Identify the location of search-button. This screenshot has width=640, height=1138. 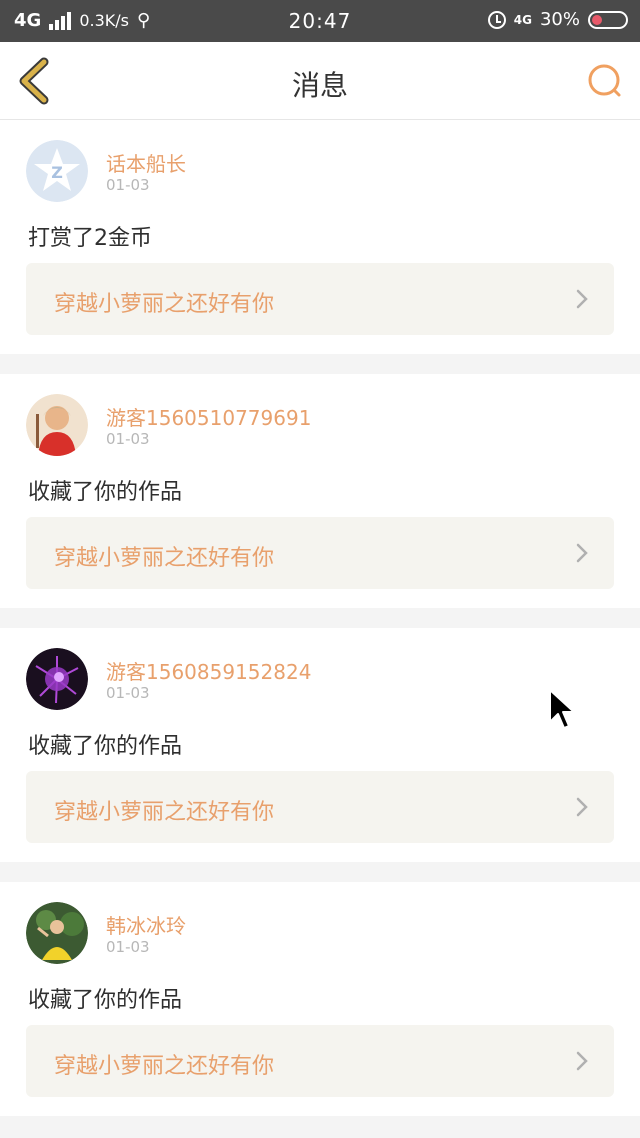
(605, 81).